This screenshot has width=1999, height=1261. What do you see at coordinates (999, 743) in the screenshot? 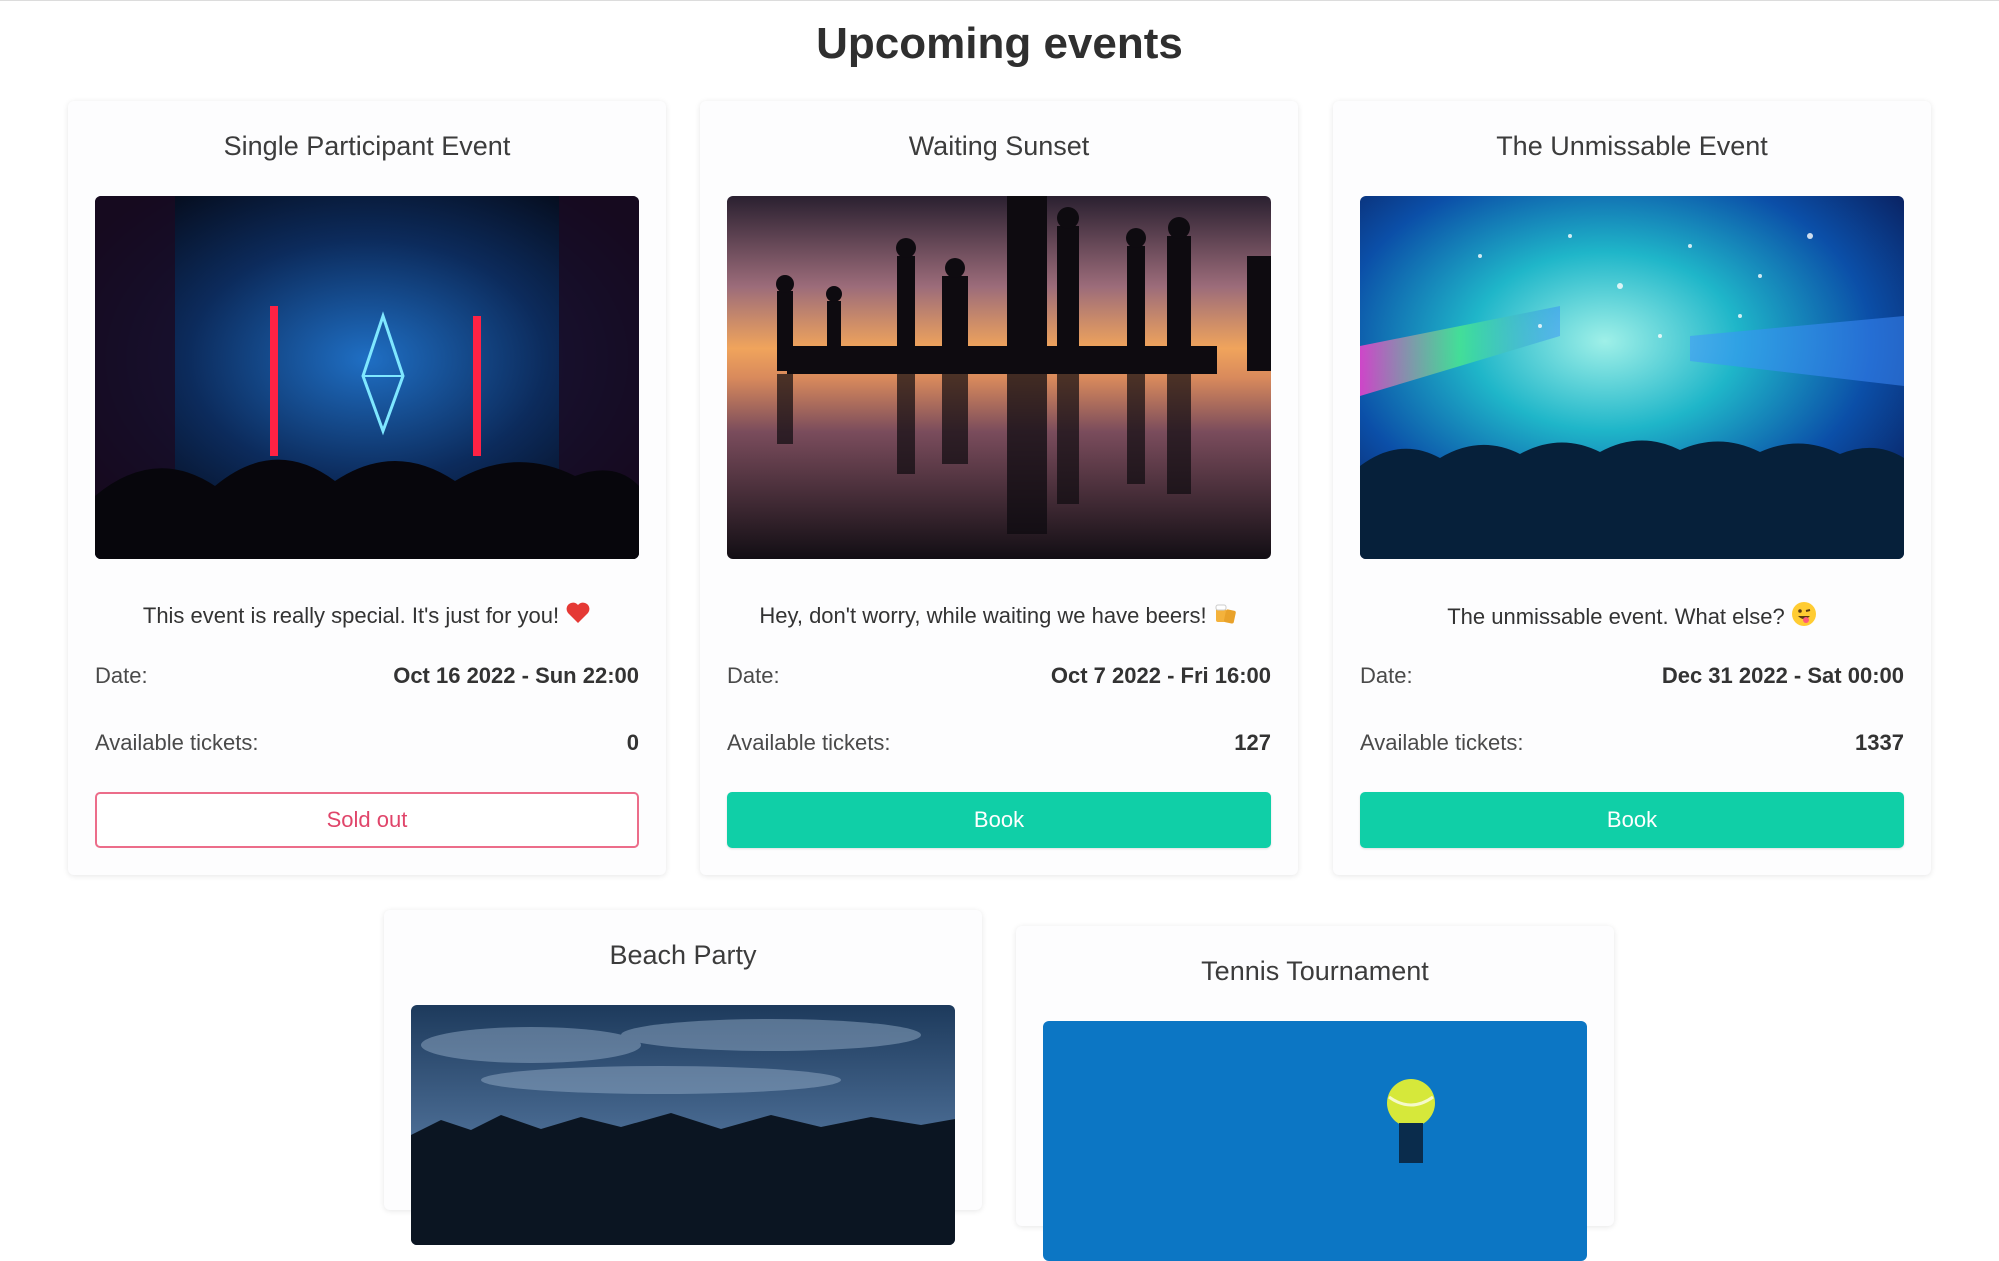
I see `event-tickets-row: Available tickets: 127` at bounding box center [999, 743].